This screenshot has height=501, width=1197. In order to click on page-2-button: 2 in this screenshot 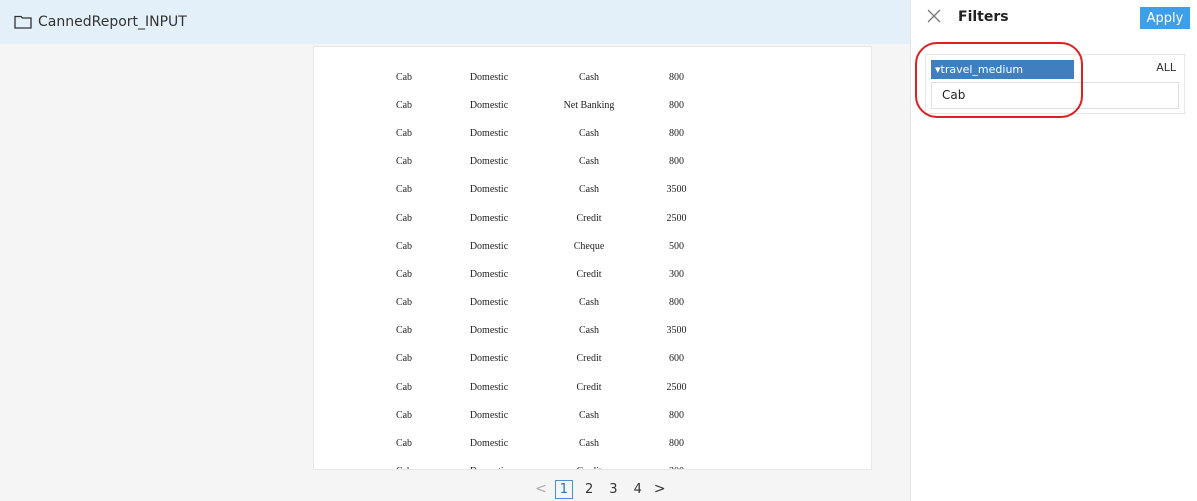, I will do `click(589, 489)`.